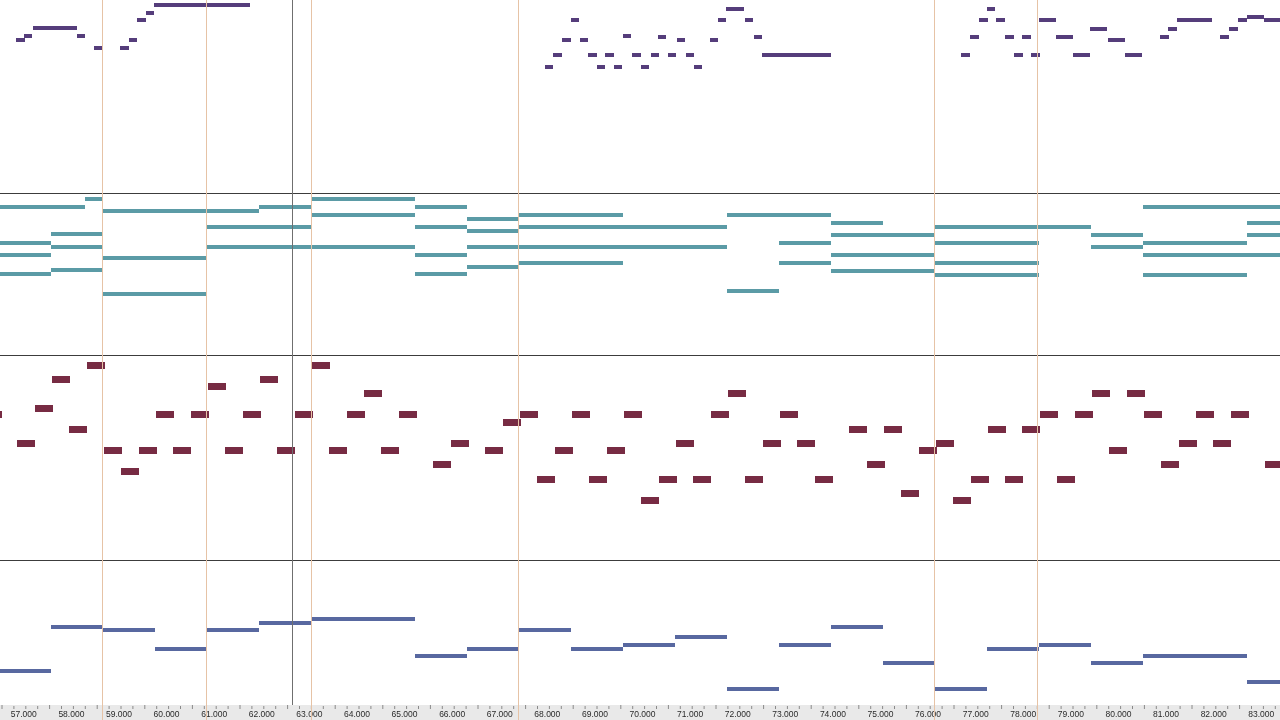  I want to click on time-label: 59.000, so click(119, 714).